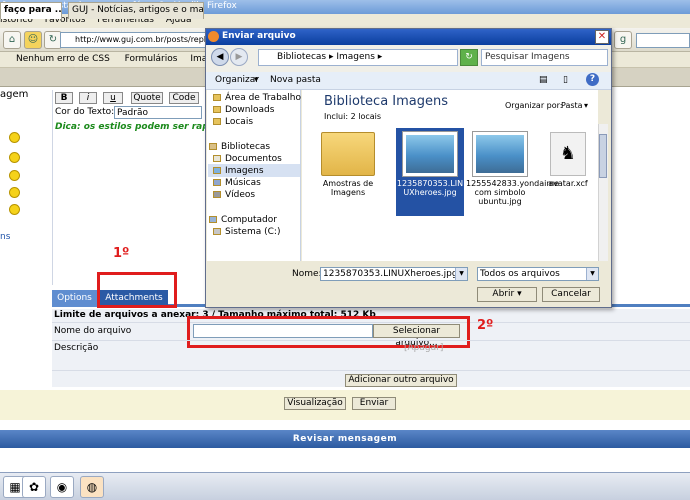 Image resolution: width=690 pixels, height=500 pixels. Describe the element at coordinates (34, 487) in the screenshot. I see `app-icon: ✿` at that location.